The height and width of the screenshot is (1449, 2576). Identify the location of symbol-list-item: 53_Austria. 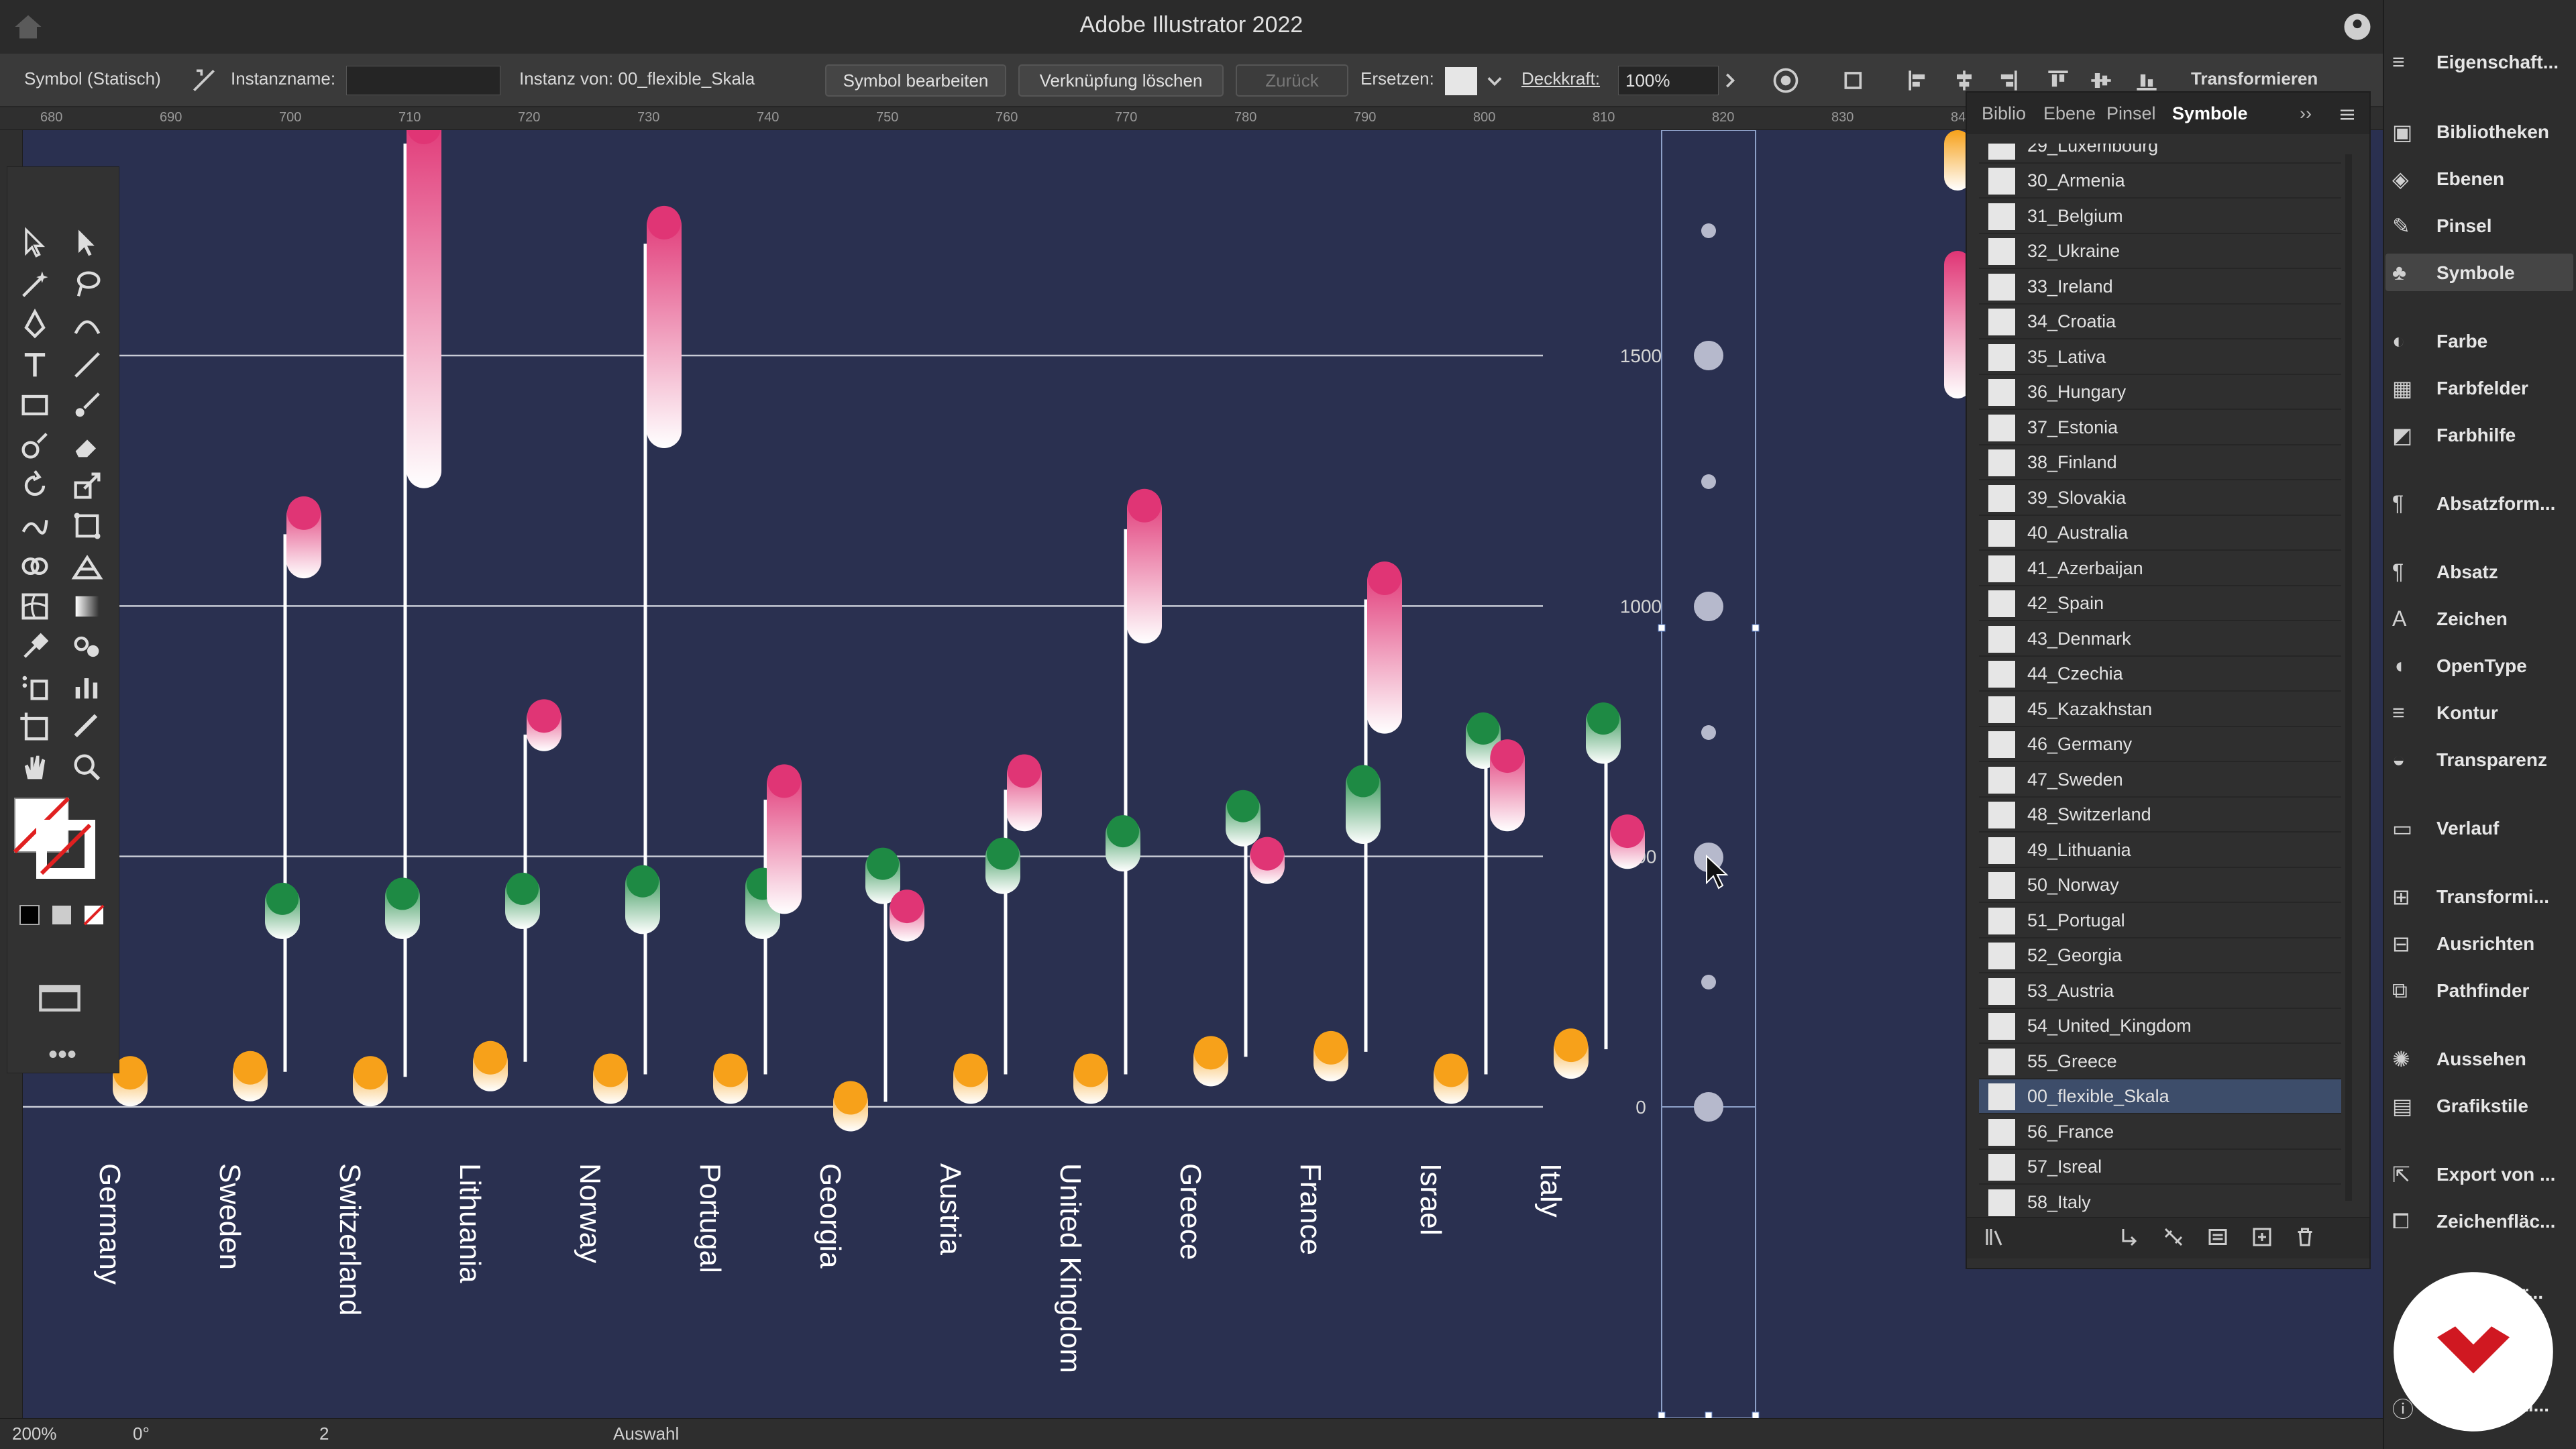
(2160, 991).